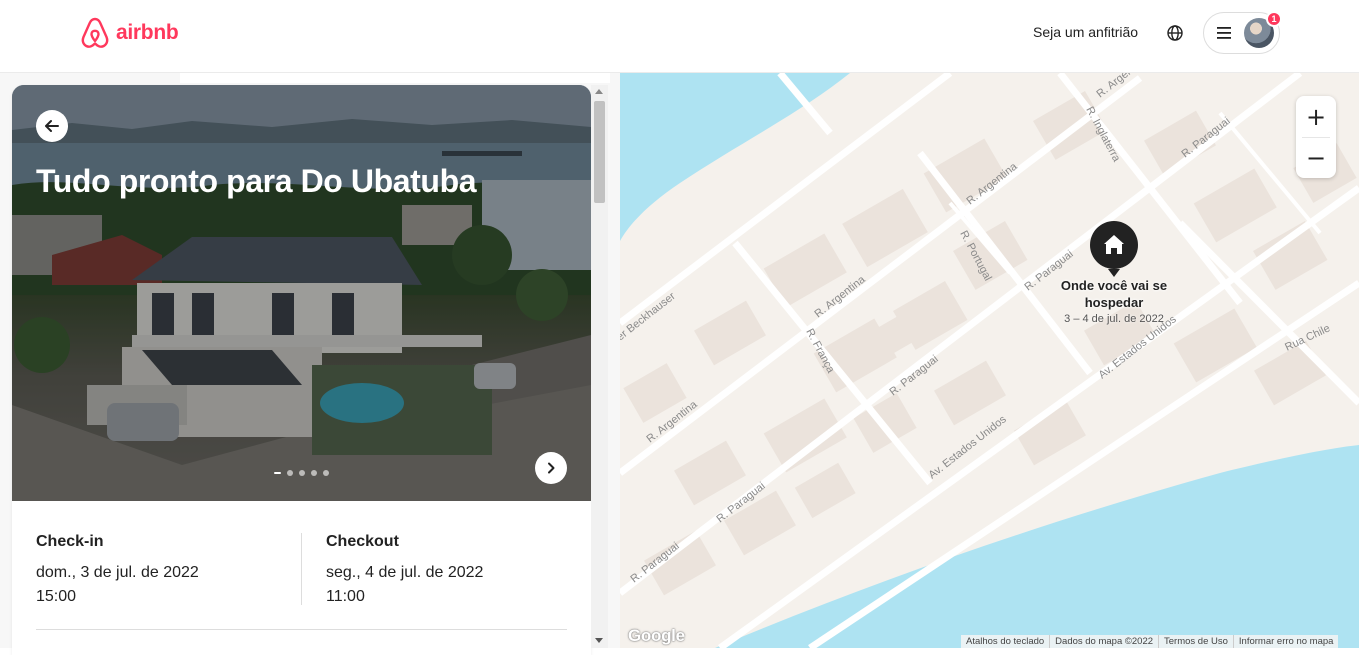 Image resolution: width=1359 pixels, height=655 pixels. Describe the element at coordinates (301, 629) in the screenshot. I see `section-divider` at that location.